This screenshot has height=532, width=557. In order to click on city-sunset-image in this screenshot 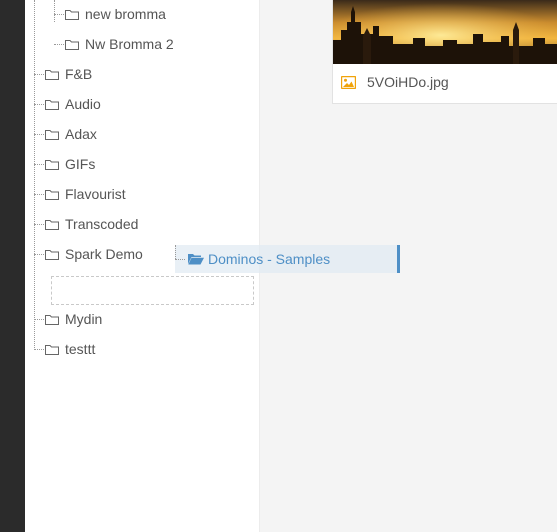, I will do `click(445, 32)`.